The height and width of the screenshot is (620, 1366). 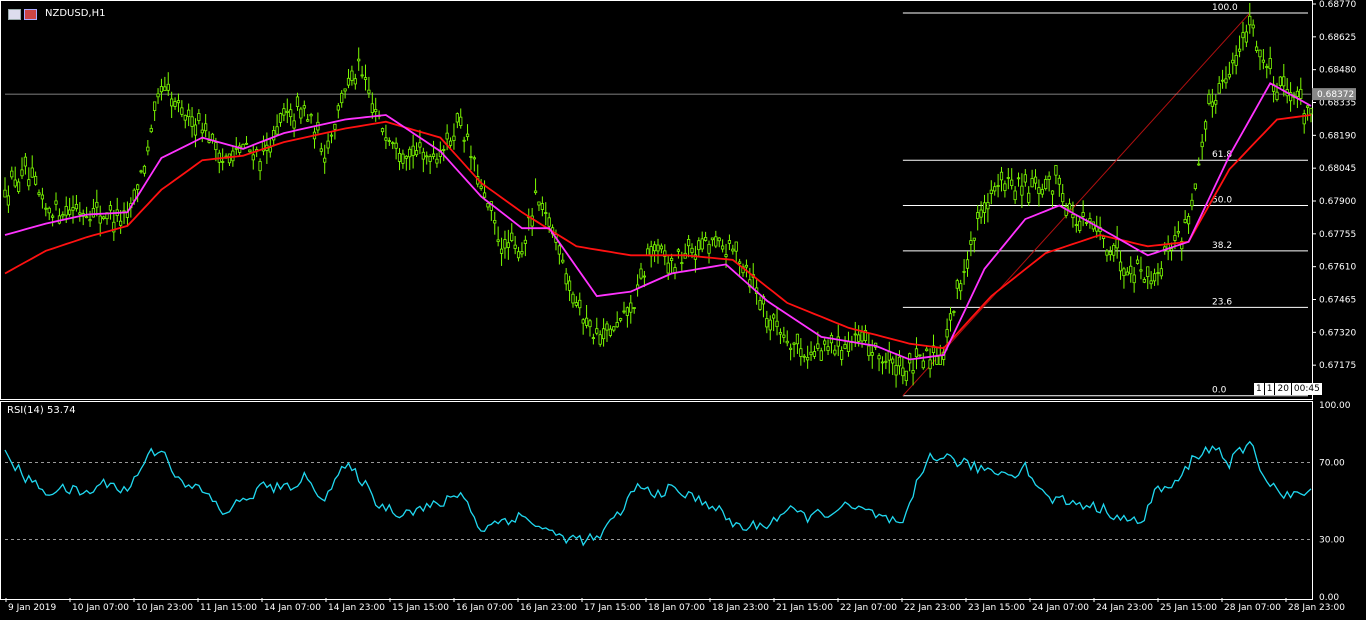 I want to click on time-axis-label: 17 Jan 15:00, so click(x=612, y=608).